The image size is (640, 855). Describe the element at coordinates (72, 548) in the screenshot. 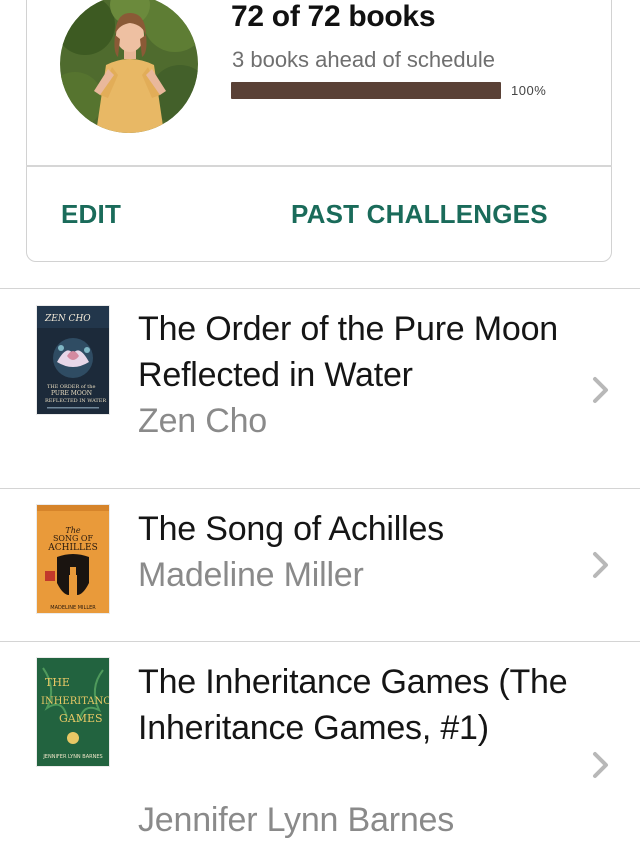

I see `svg-text: ACHILLES` at that location.